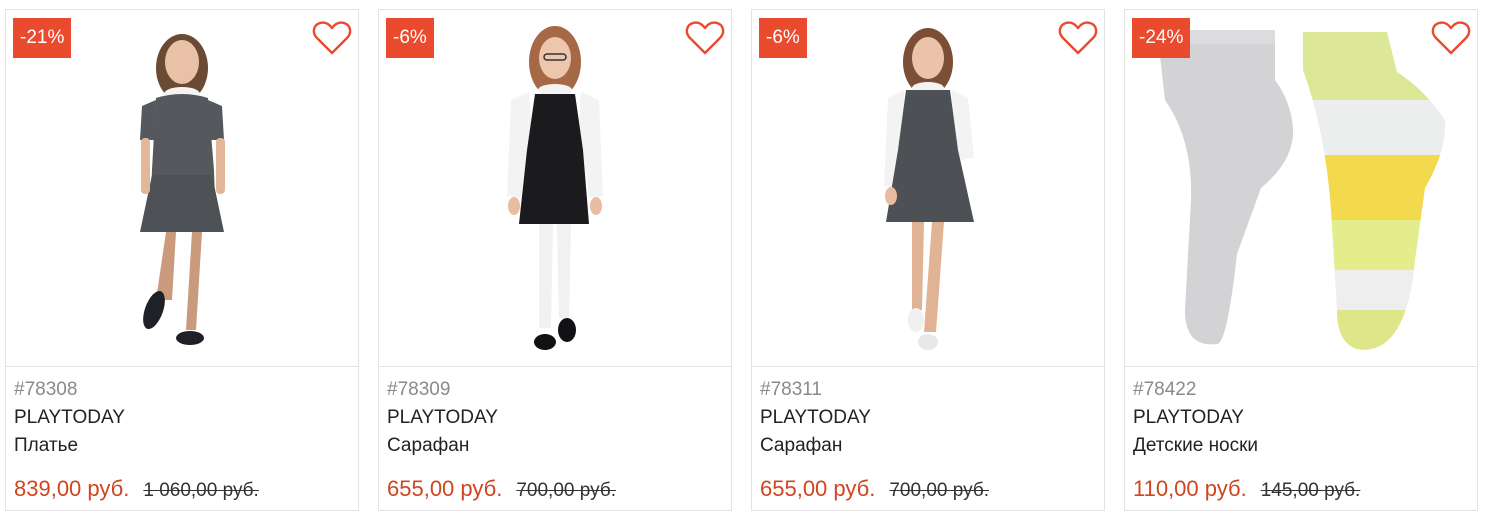 Image resolution: width=1506 pixels, height=514 pixels. What do you see at coordinates (201, 490) in the screenshot?
I see `old-price: 1 060,00 руб.` at bounding box center [201, 490].